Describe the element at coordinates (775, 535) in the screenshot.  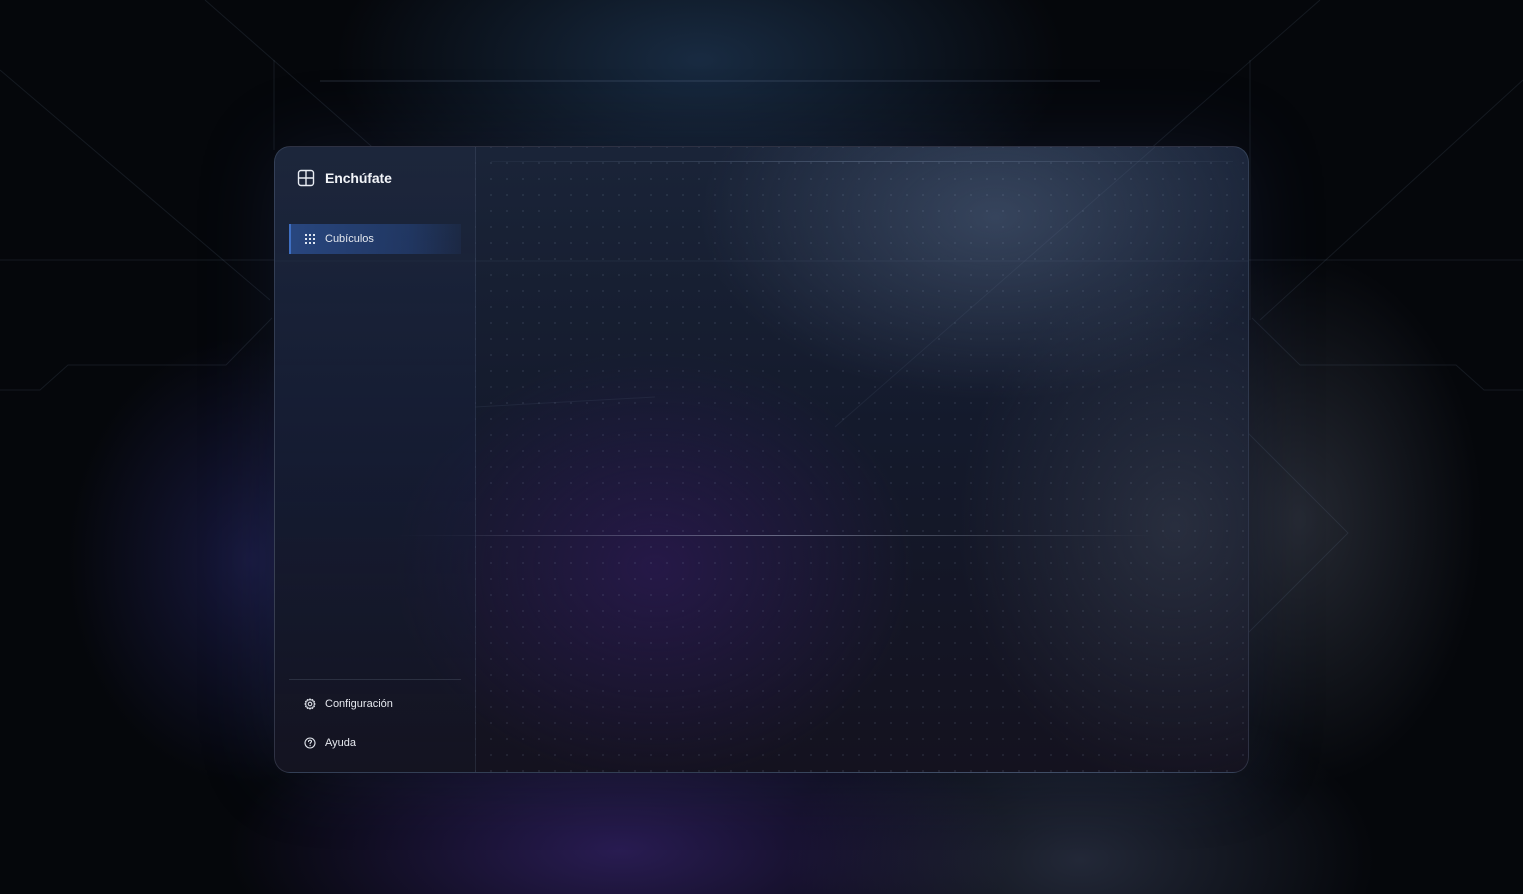
I see `panel-divider-line` at that location.